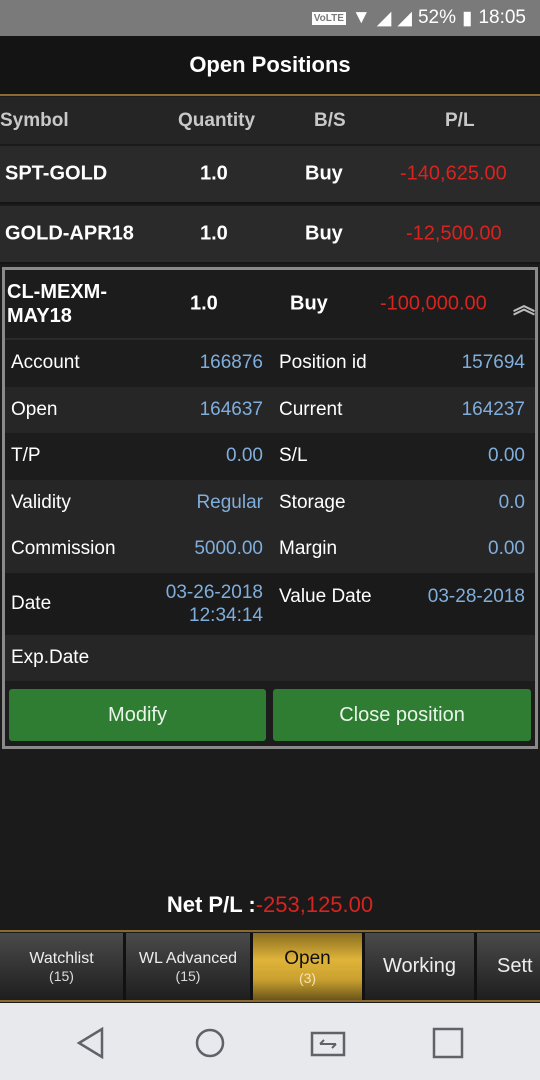  I want to click on label-sl: S/L, so click(293, 456).